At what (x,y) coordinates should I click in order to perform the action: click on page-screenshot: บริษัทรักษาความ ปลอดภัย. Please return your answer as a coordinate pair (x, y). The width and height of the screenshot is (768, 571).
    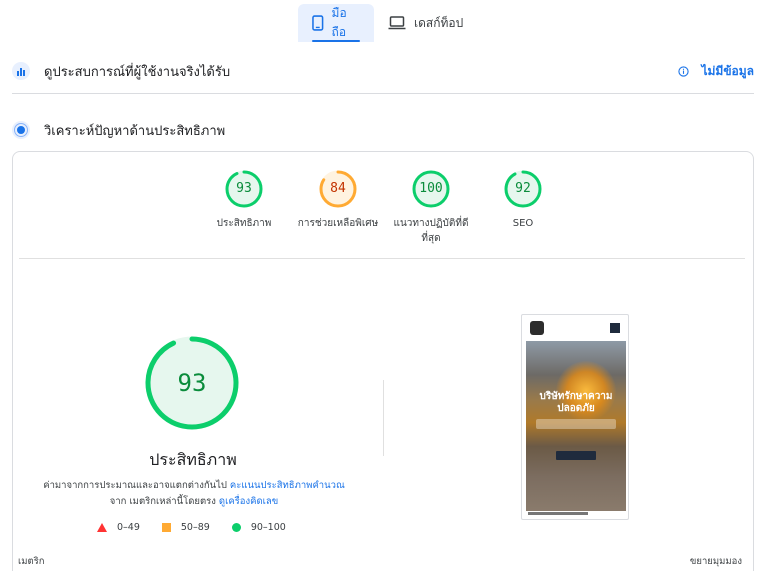
    Looking at the image, I should click on (575, 417).